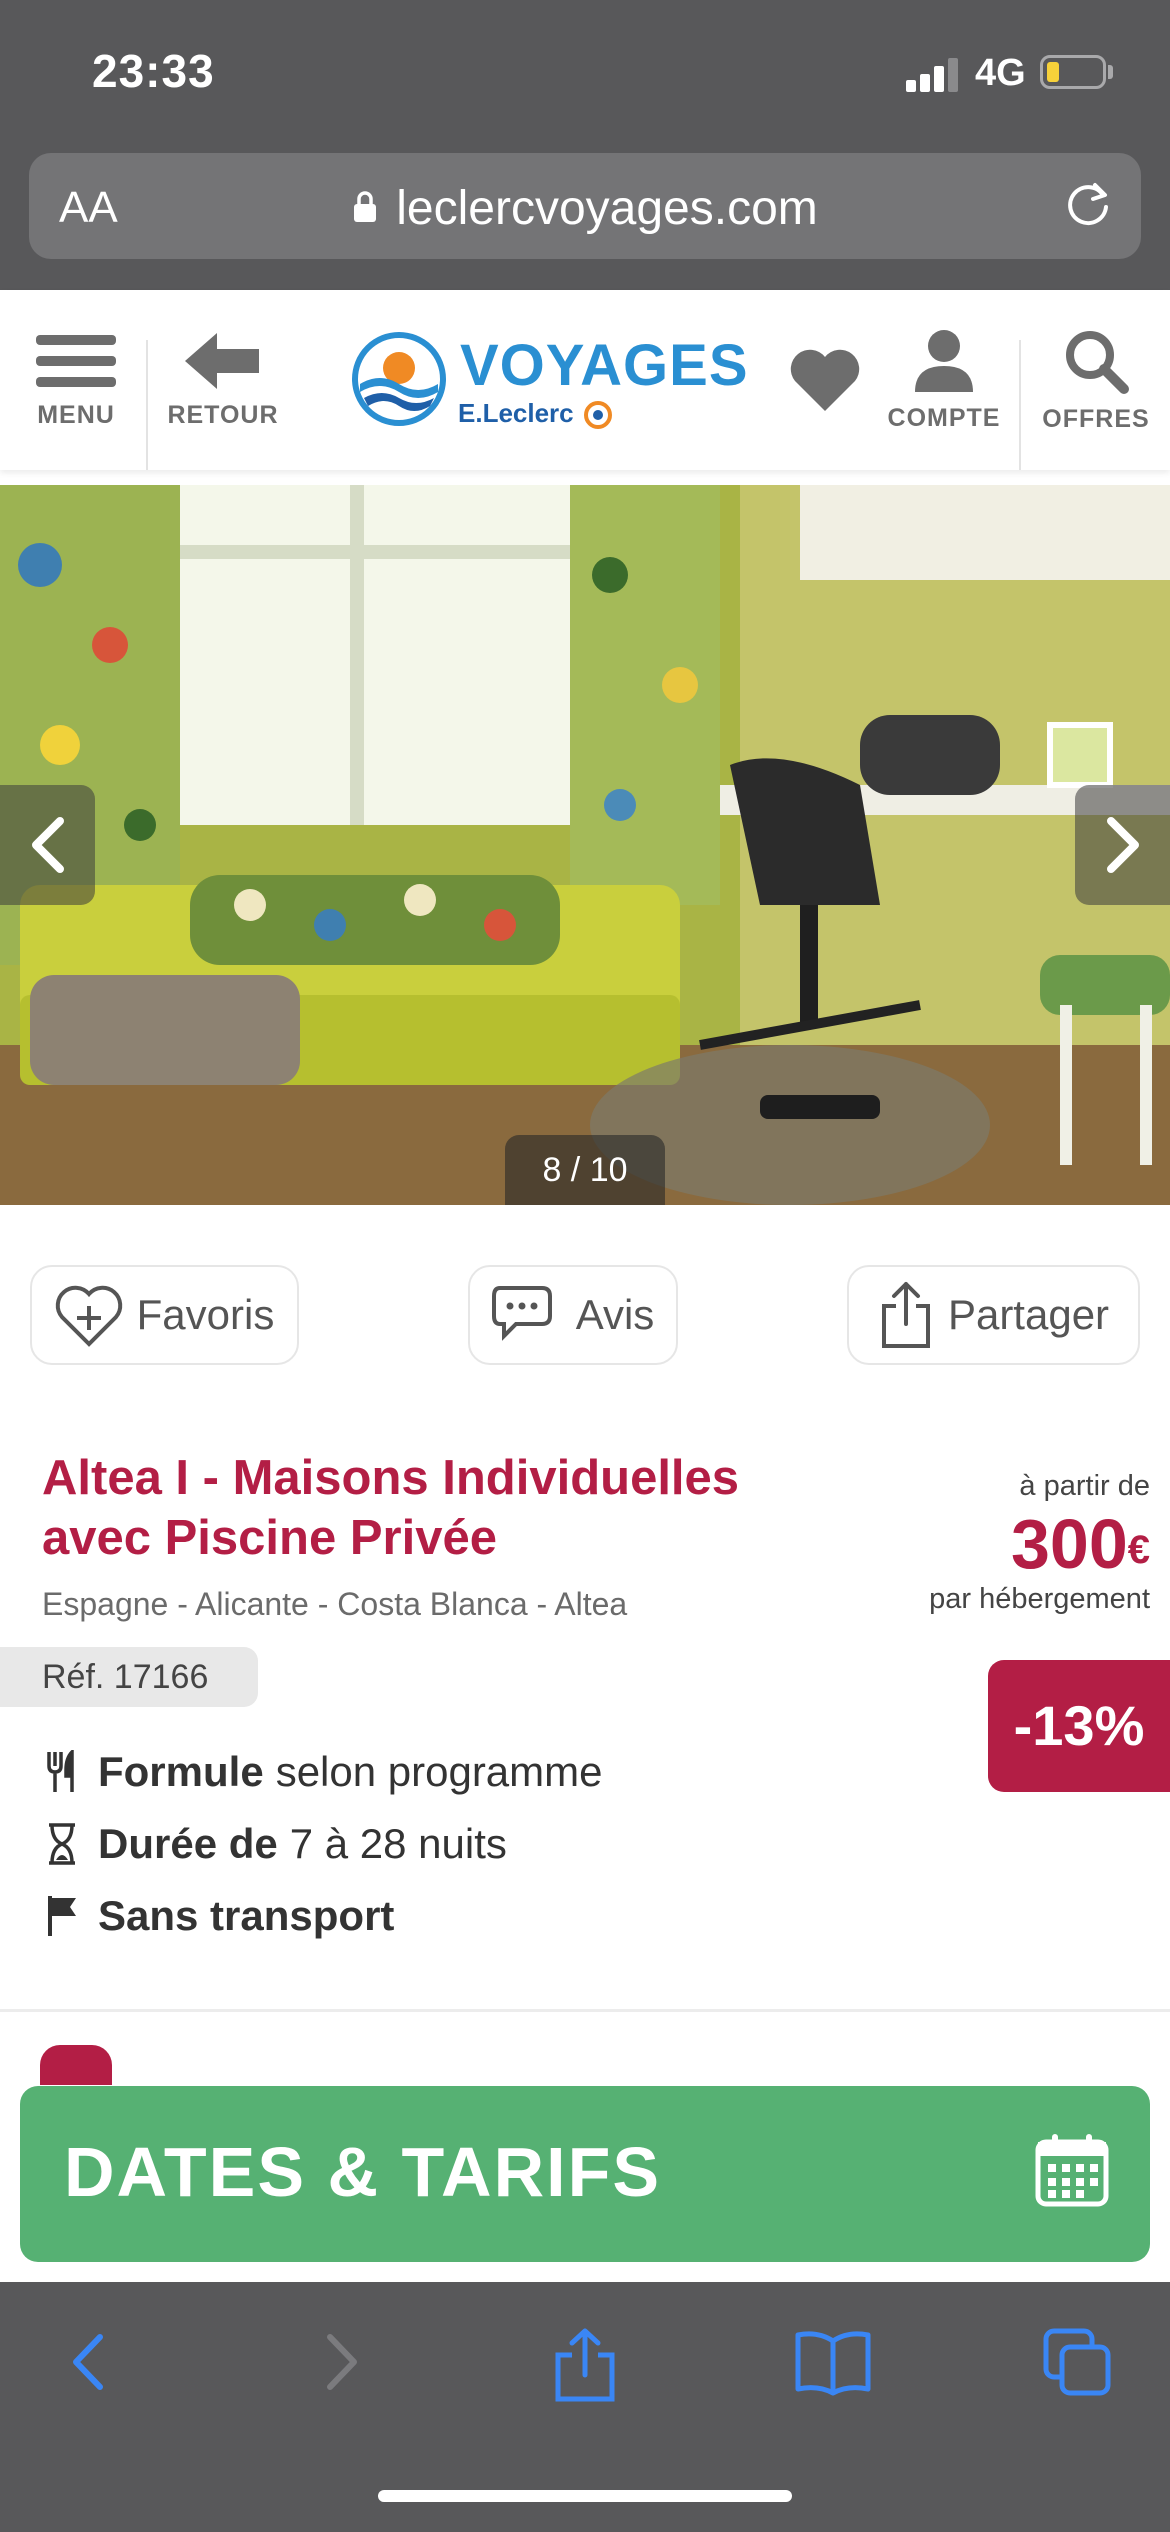  I want to click on hourglass-icon, so click(62, 1844).